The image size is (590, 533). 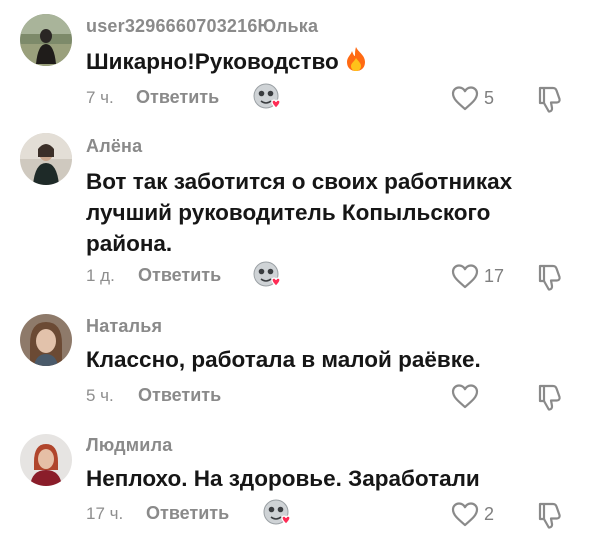 What do you see at coordinates (129, 445) in the screenshot?
I see `comment-username: Людмила` at bounding box center [129, 445].